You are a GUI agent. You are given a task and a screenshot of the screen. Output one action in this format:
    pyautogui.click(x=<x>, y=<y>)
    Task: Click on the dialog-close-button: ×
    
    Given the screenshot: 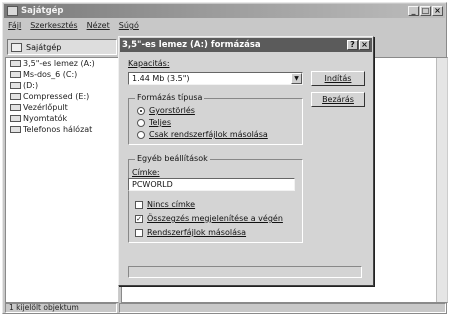 What is the action you would take?
    pyautogui.click(x=364, y=45)
    